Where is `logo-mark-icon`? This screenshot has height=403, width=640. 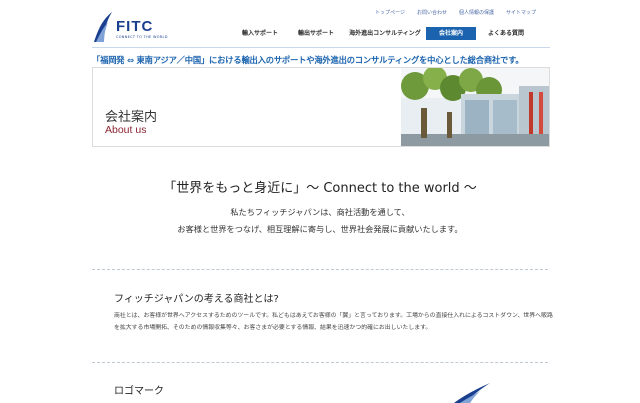
logo-mark-icon is located at coordinates (472, 393).